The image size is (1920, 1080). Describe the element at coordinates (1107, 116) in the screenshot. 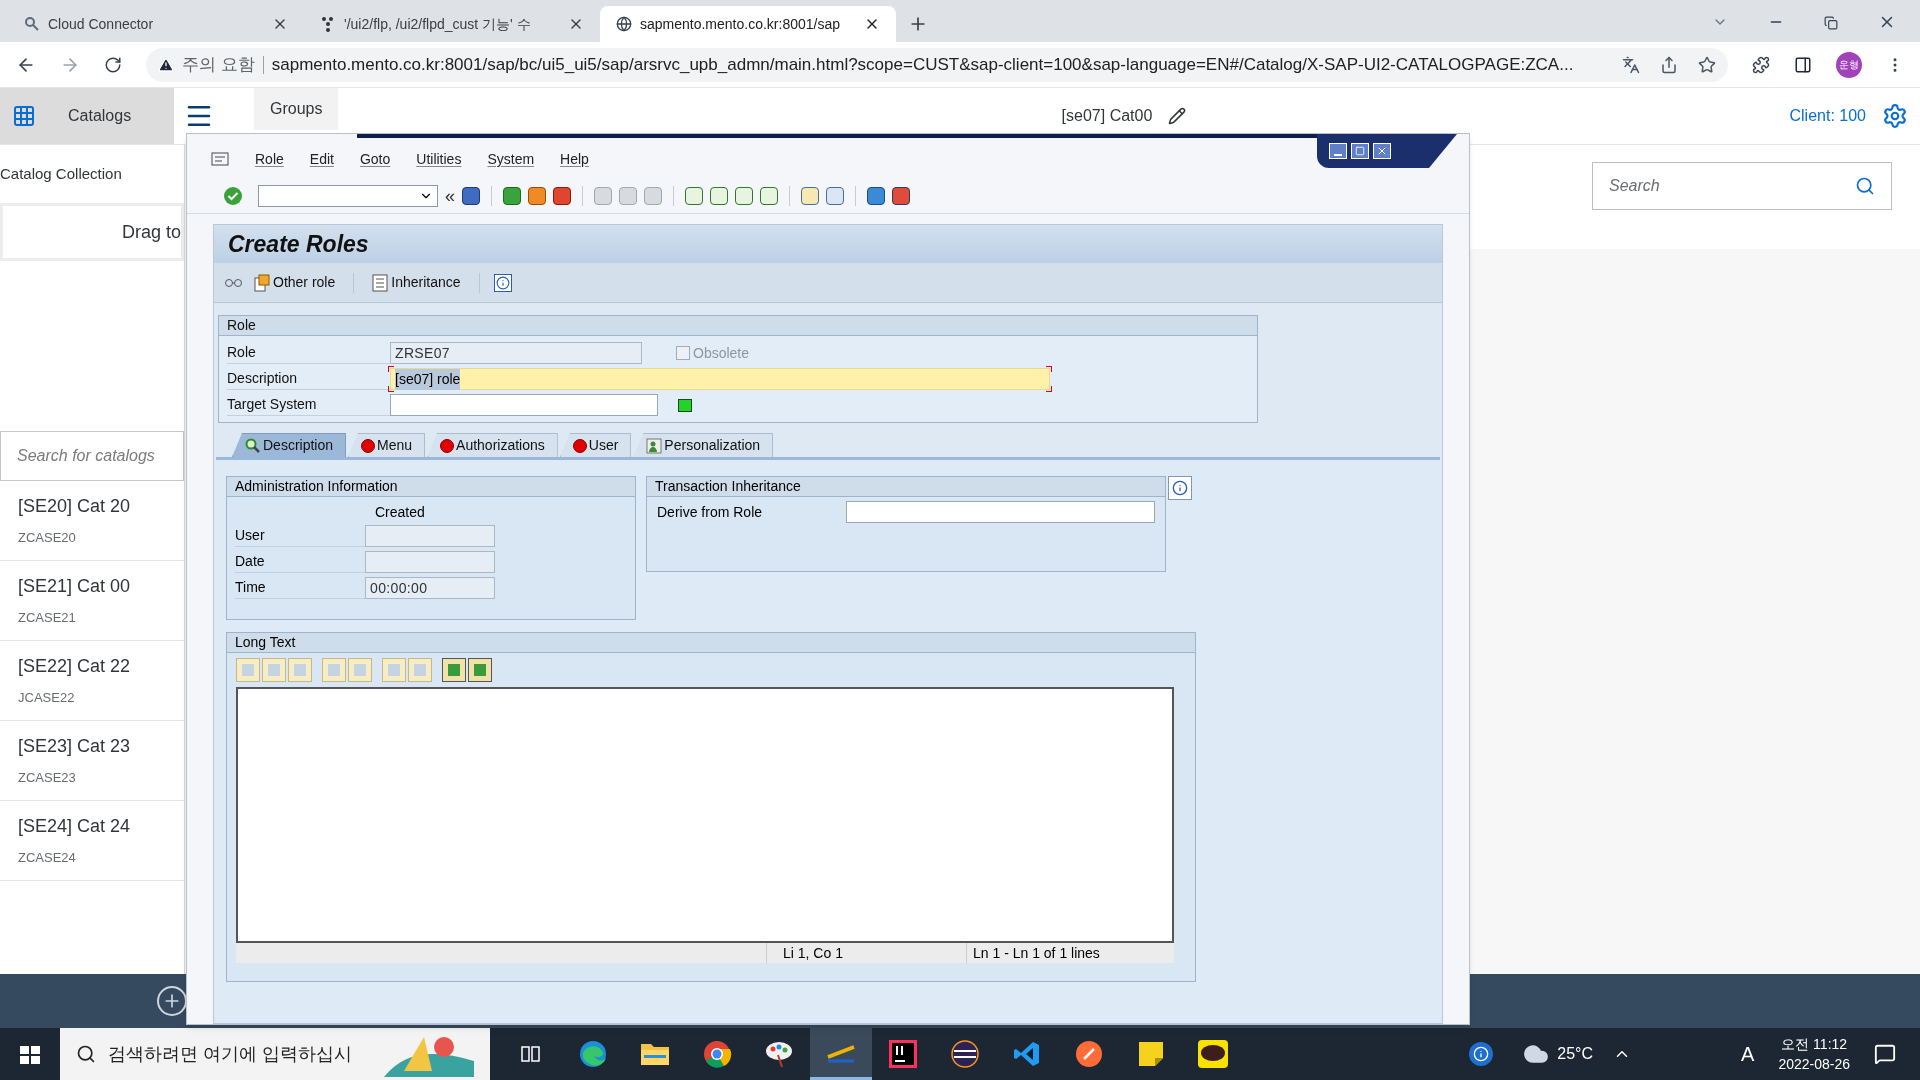

I see `page-title: [se07] Cat00` at that location.